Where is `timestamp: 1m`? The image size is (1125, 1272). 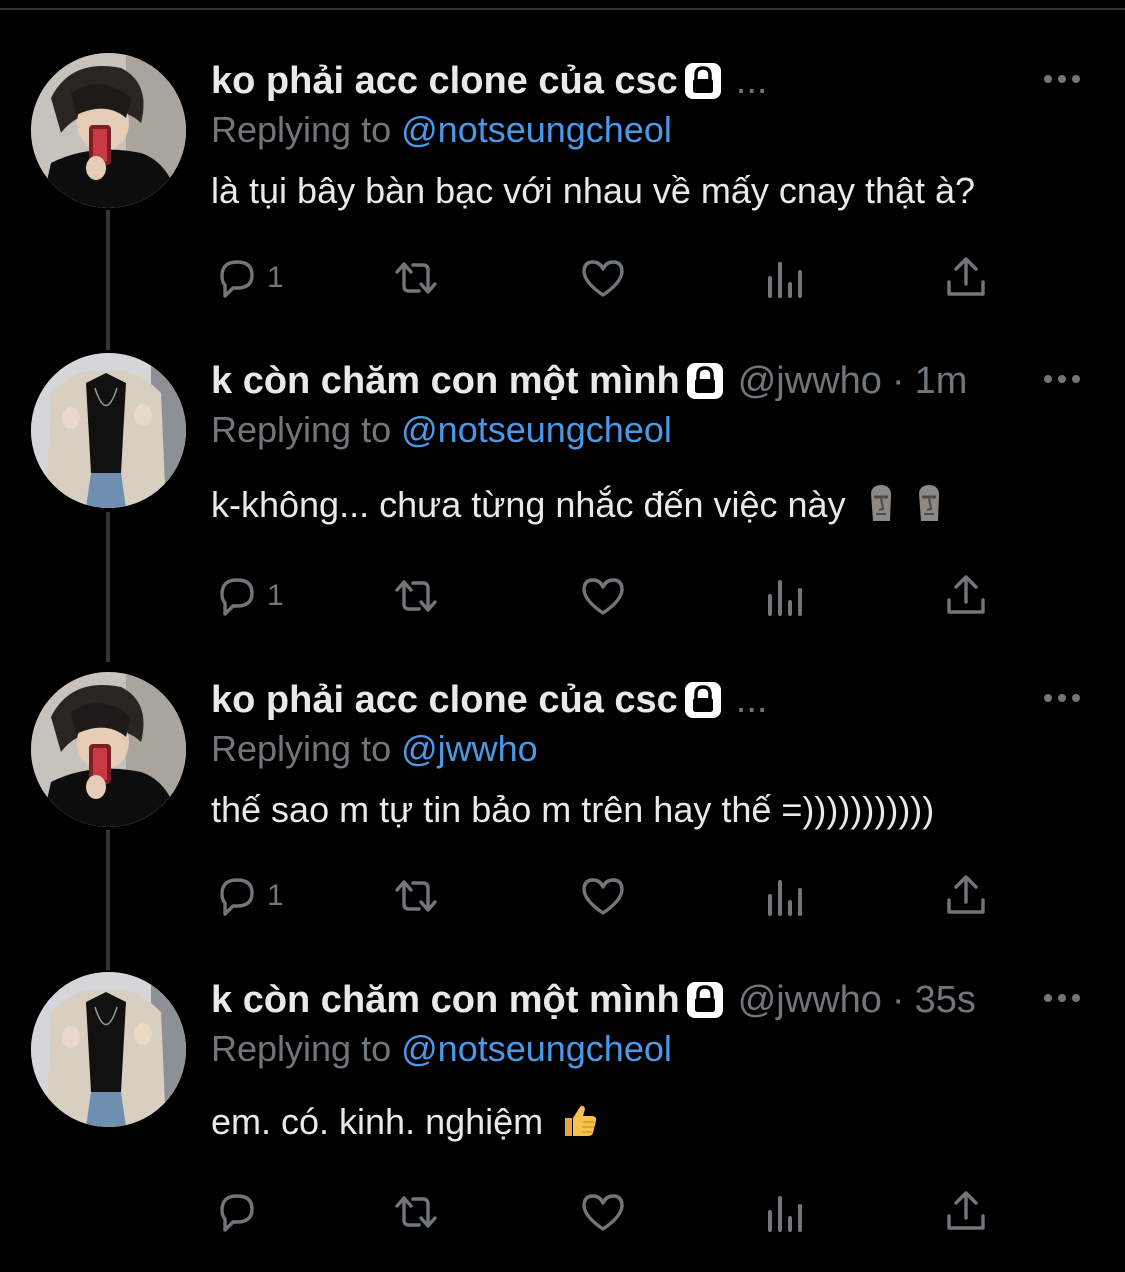
timestamp: 1m is located at coordinates (941, 381).